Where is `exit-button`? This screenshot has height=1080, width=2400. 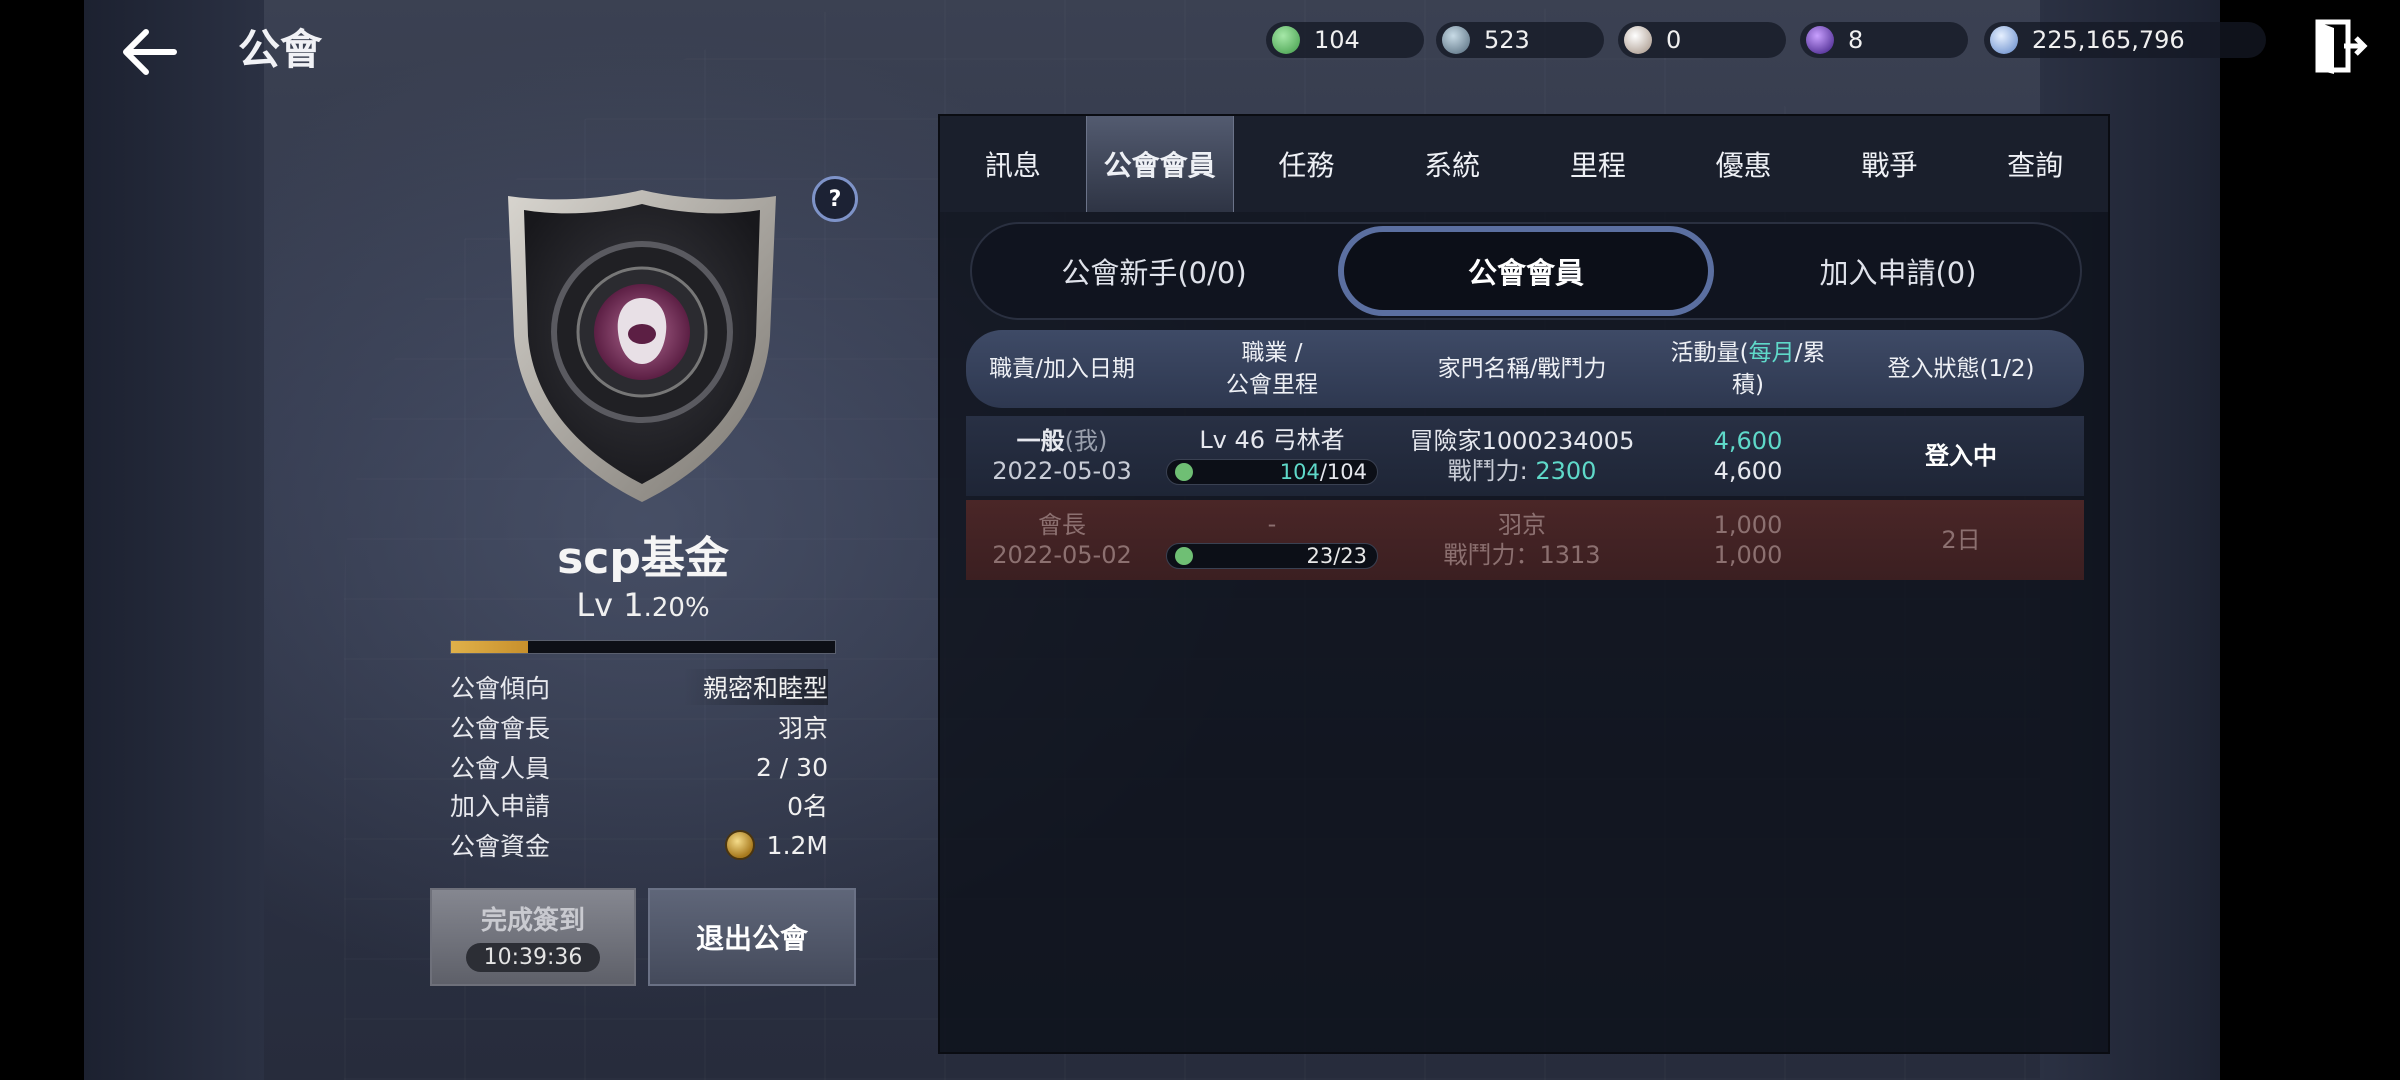 exit-button is located at coordinates (2340, 46).